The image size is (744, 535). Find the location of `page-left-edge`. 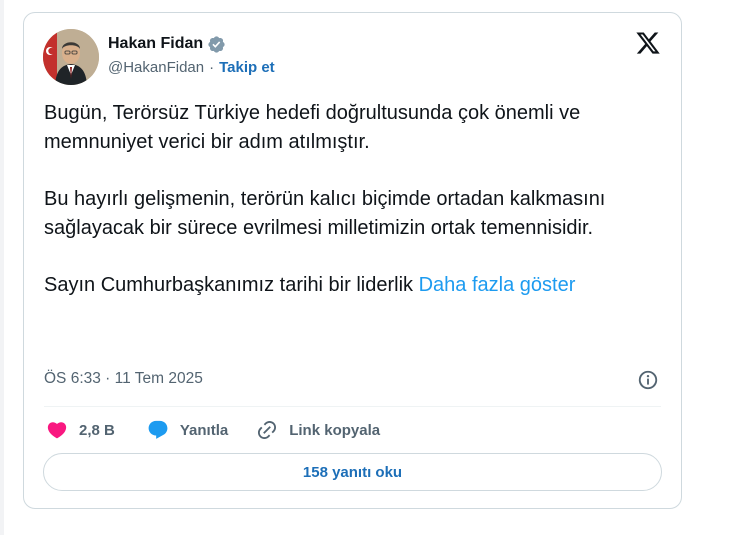

page-left-edge is located at coordinates (2, 267).